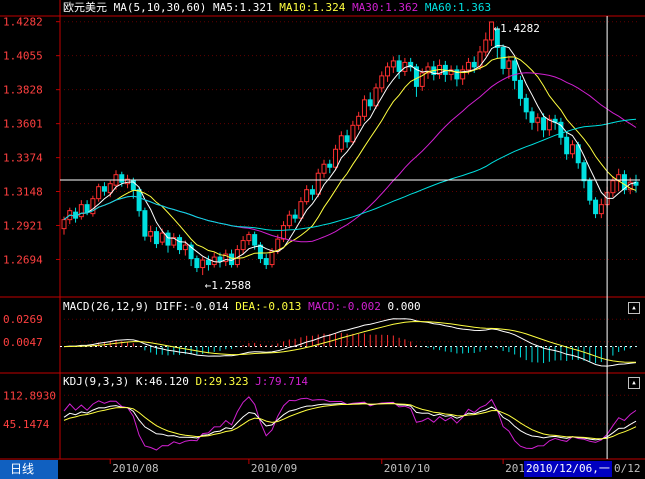  I want to click on y-tick-label: 1.4055, so click(23, 56).